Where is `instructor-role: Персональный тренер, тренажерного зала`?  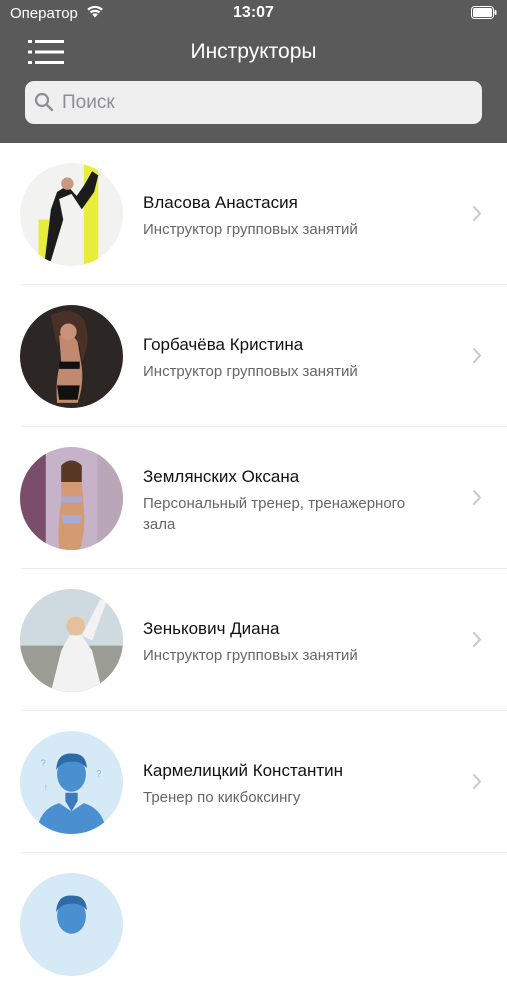 instructor-role: Персональный тренер, тренажерного зала is located at coordinates (274, 514).